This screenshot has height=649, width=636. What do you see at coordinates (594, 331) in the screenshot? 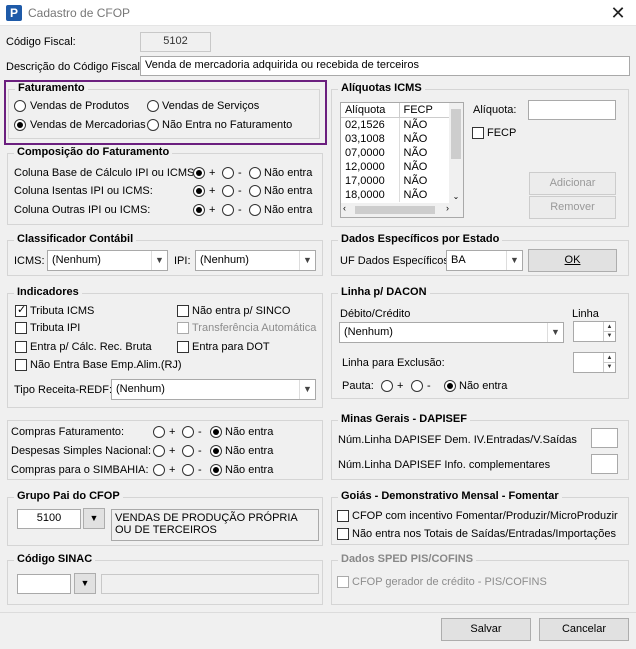
I see `linha-stepper: ▲ ▼` at bounding box center [594, 331].